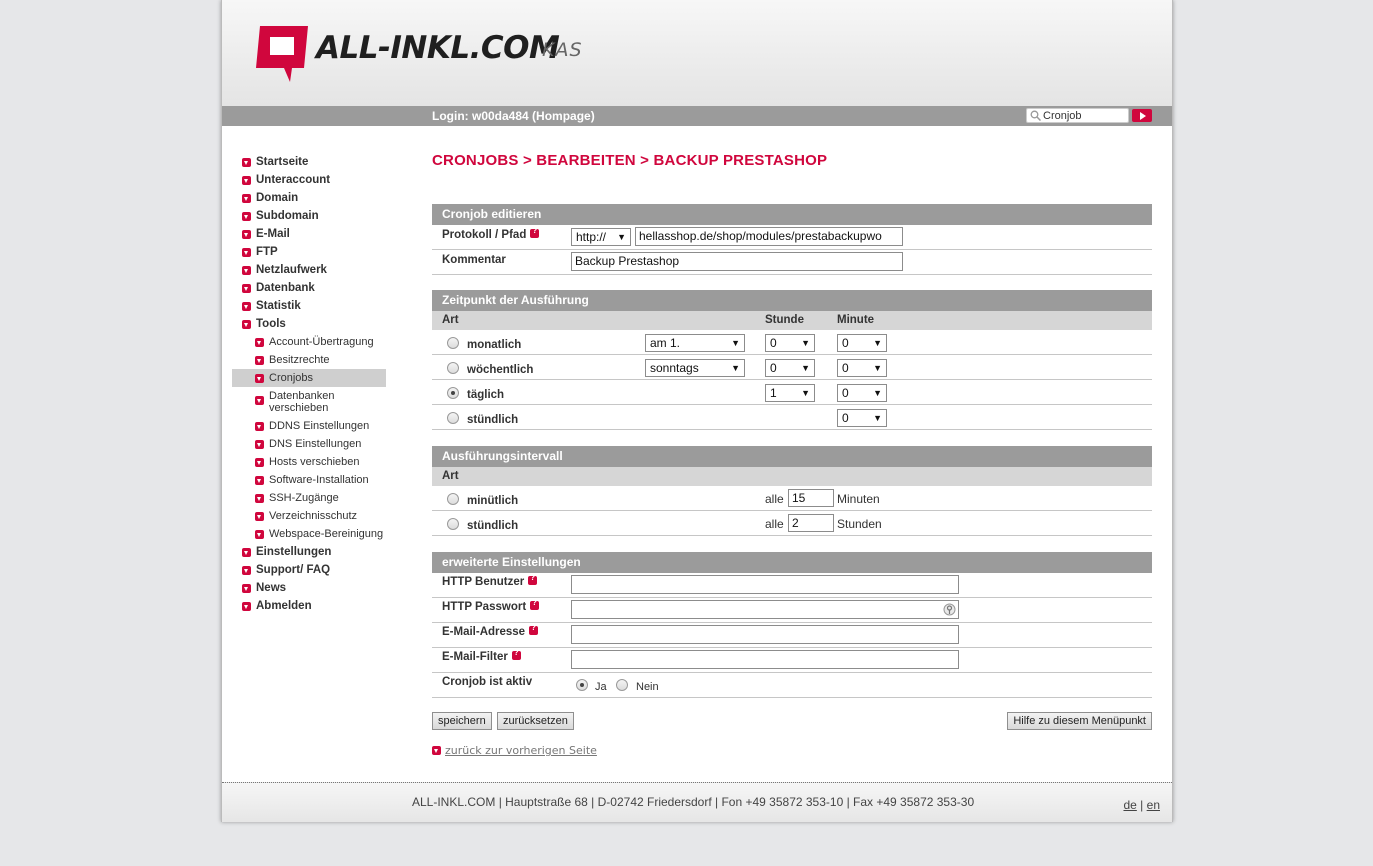  Describe the element at coordinates (309, 324) in the screenshot. I see `sidebar-item-tools: Tools` at that location.